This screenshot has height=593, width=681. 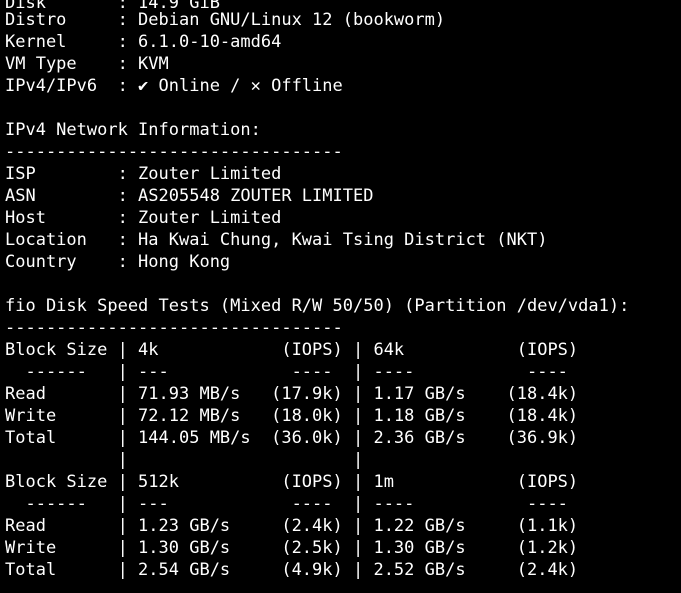 I want to click on line-host: Host : Zouter Limited, so click(x=143, y=218).